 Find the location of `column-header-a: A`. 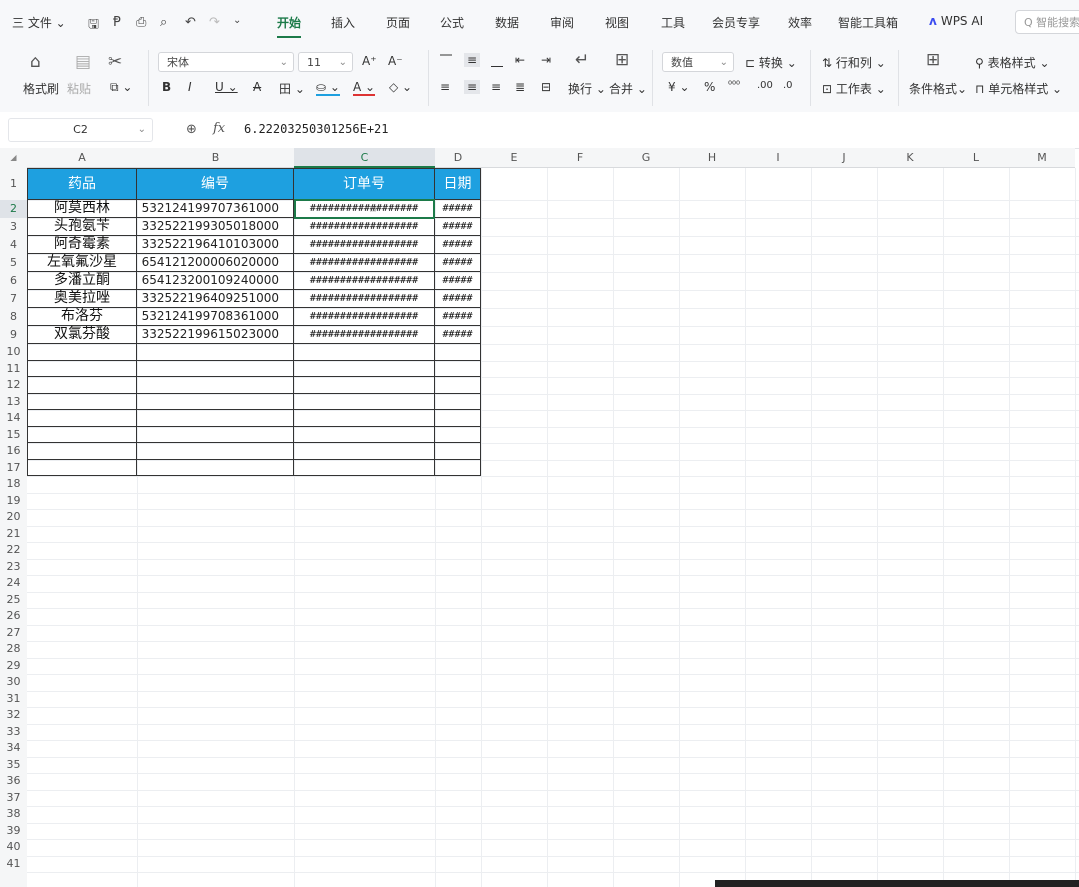

column-header-a: A is located at coordinates (82, 158).